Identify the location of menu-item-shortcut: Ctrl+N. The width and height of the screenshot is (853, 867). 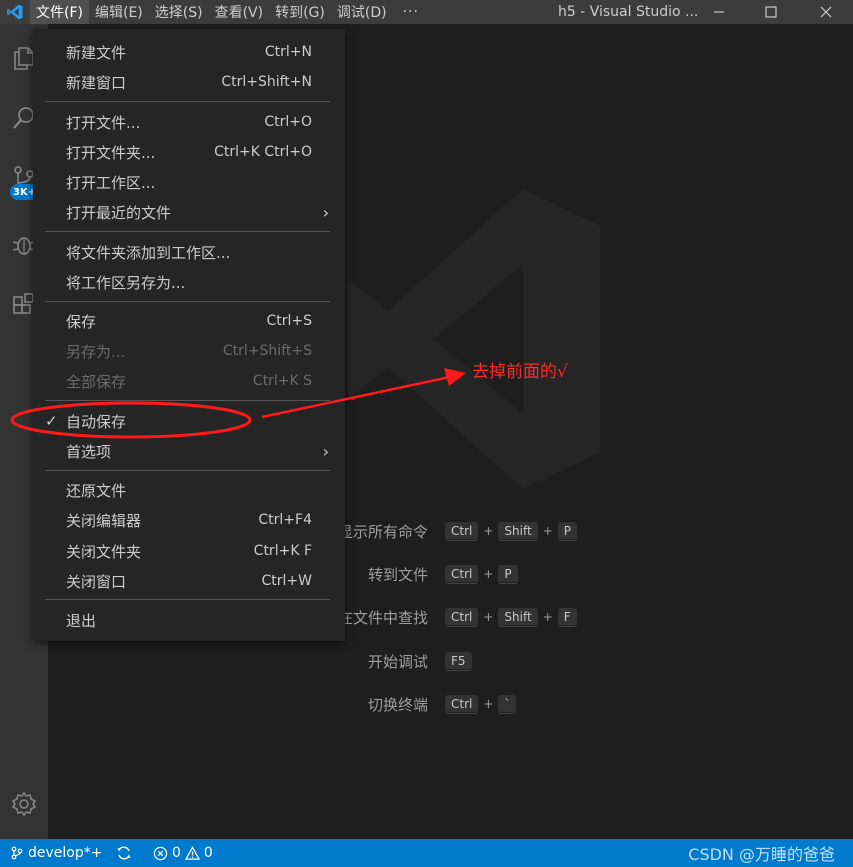
(288, 52).